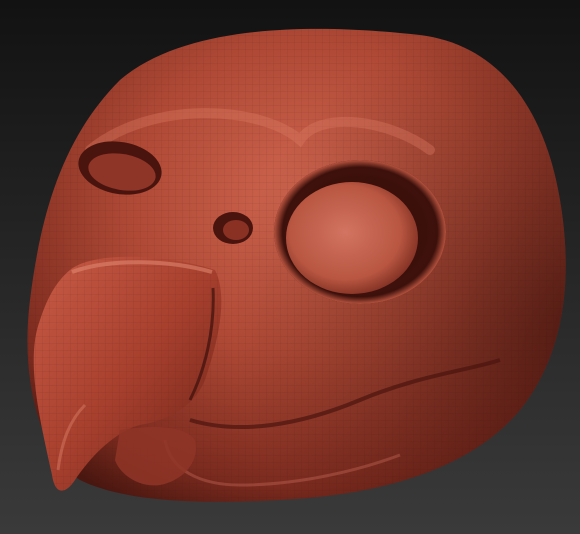 The width and height of the screenshot is (580, 534). What do you see at coordinates (233, 228) in the screenshot?
I see `nostril` at bounding box center [233, 228].